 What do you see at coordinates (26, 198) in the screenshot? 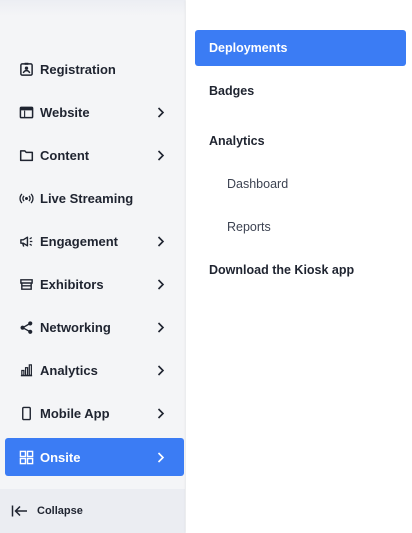
I see `broadcast-icon` at bounding box center [26, 198].